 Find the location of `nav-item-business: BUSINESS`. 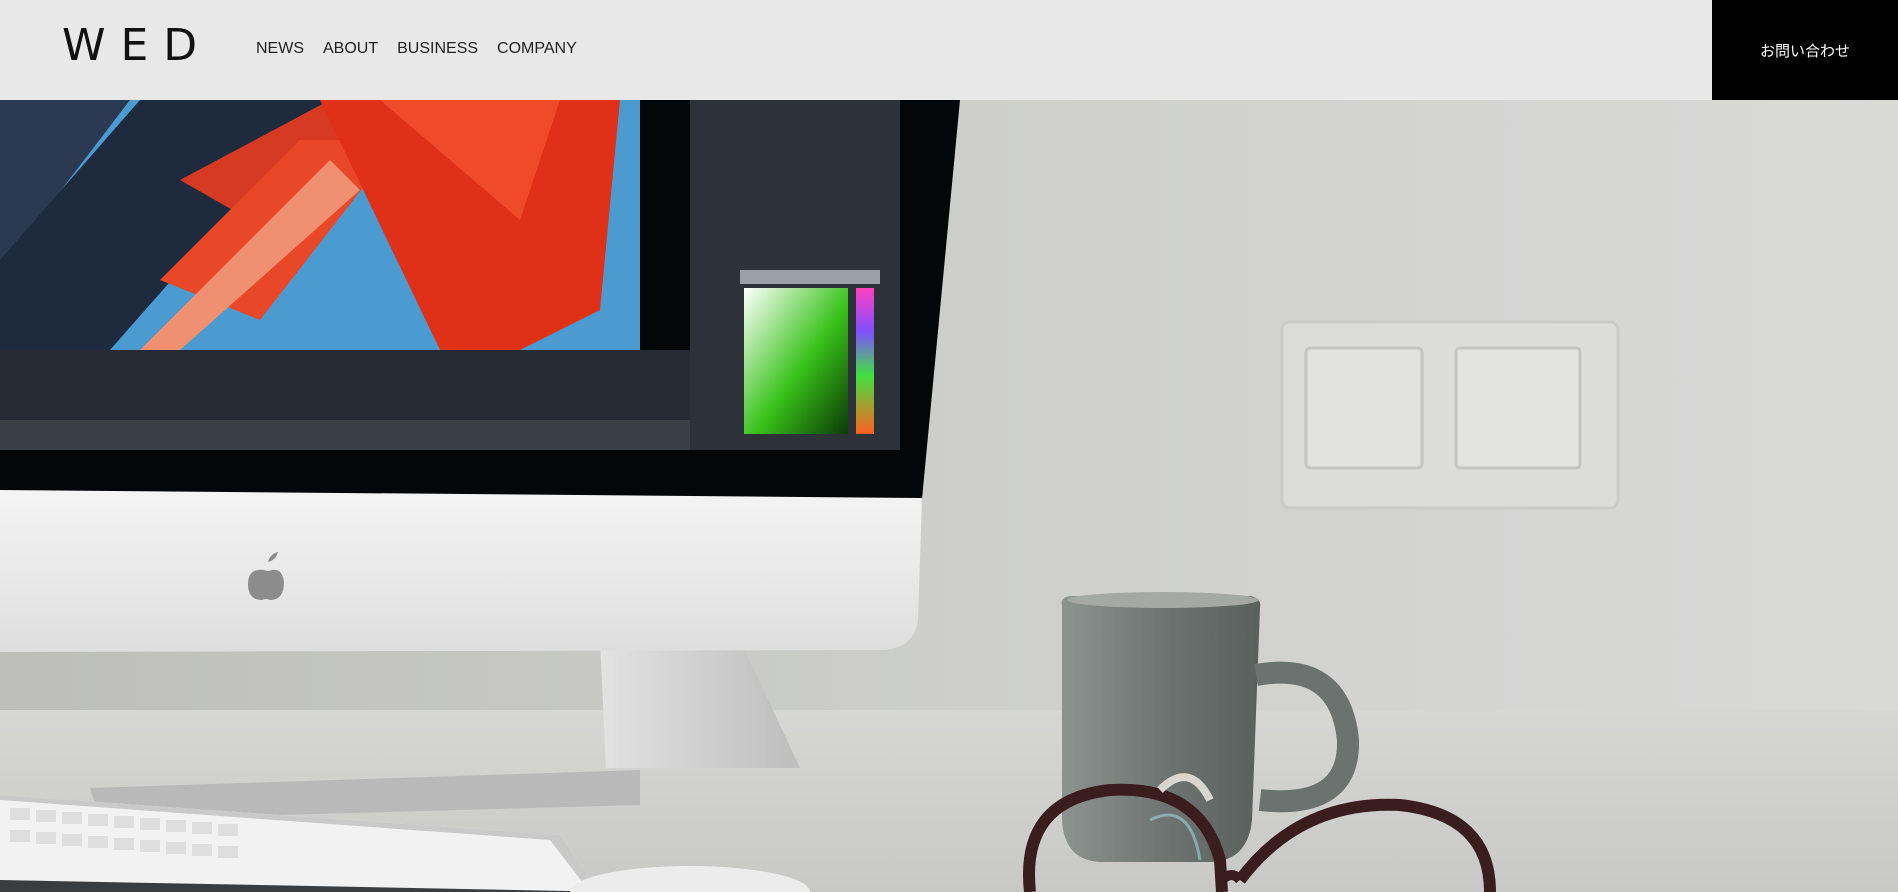

nav-item-business: BUSINESS is located at coordinates (437, 49).